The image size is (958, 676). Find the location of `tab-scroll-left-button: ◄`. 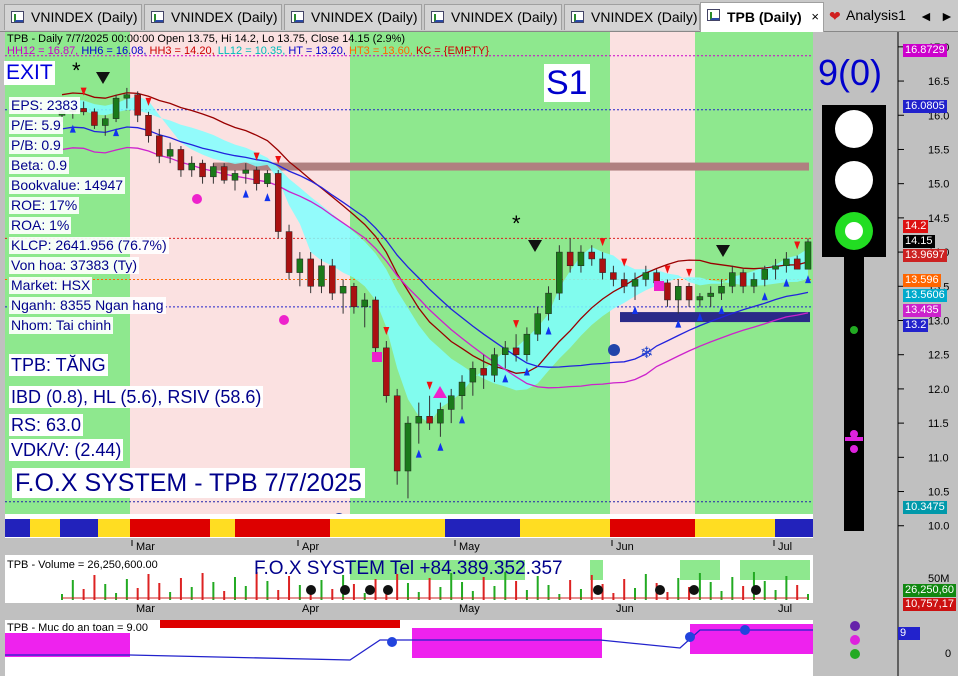

tab-scroll-left-button: ◄ is located at coordinates (926, 16).